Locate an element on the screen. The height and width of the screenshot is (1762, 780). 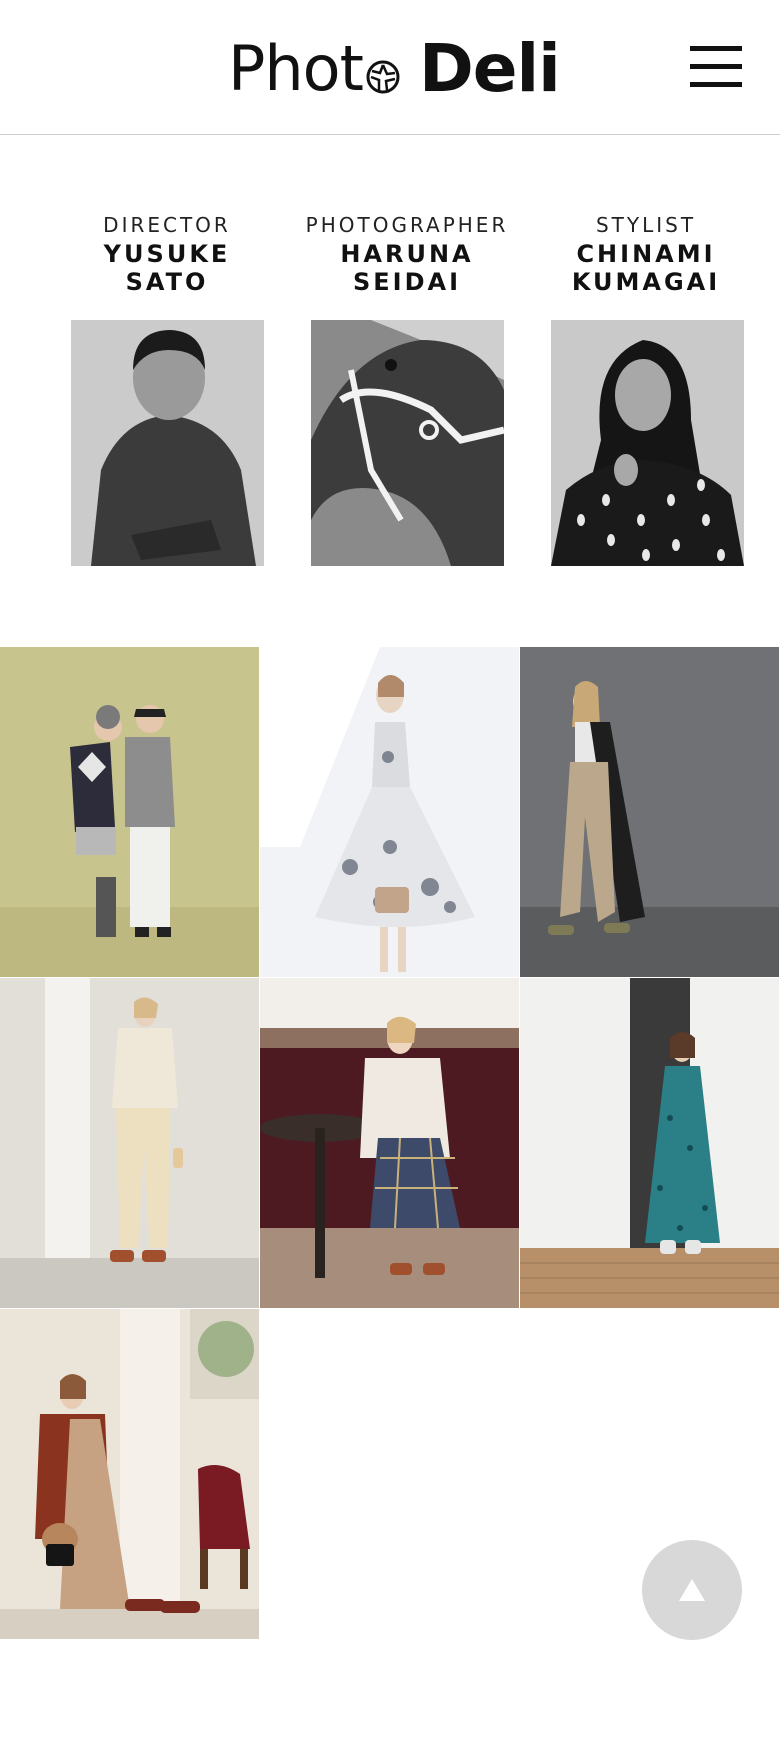
rust-coat-photo is located at coordinates (129, 1474).